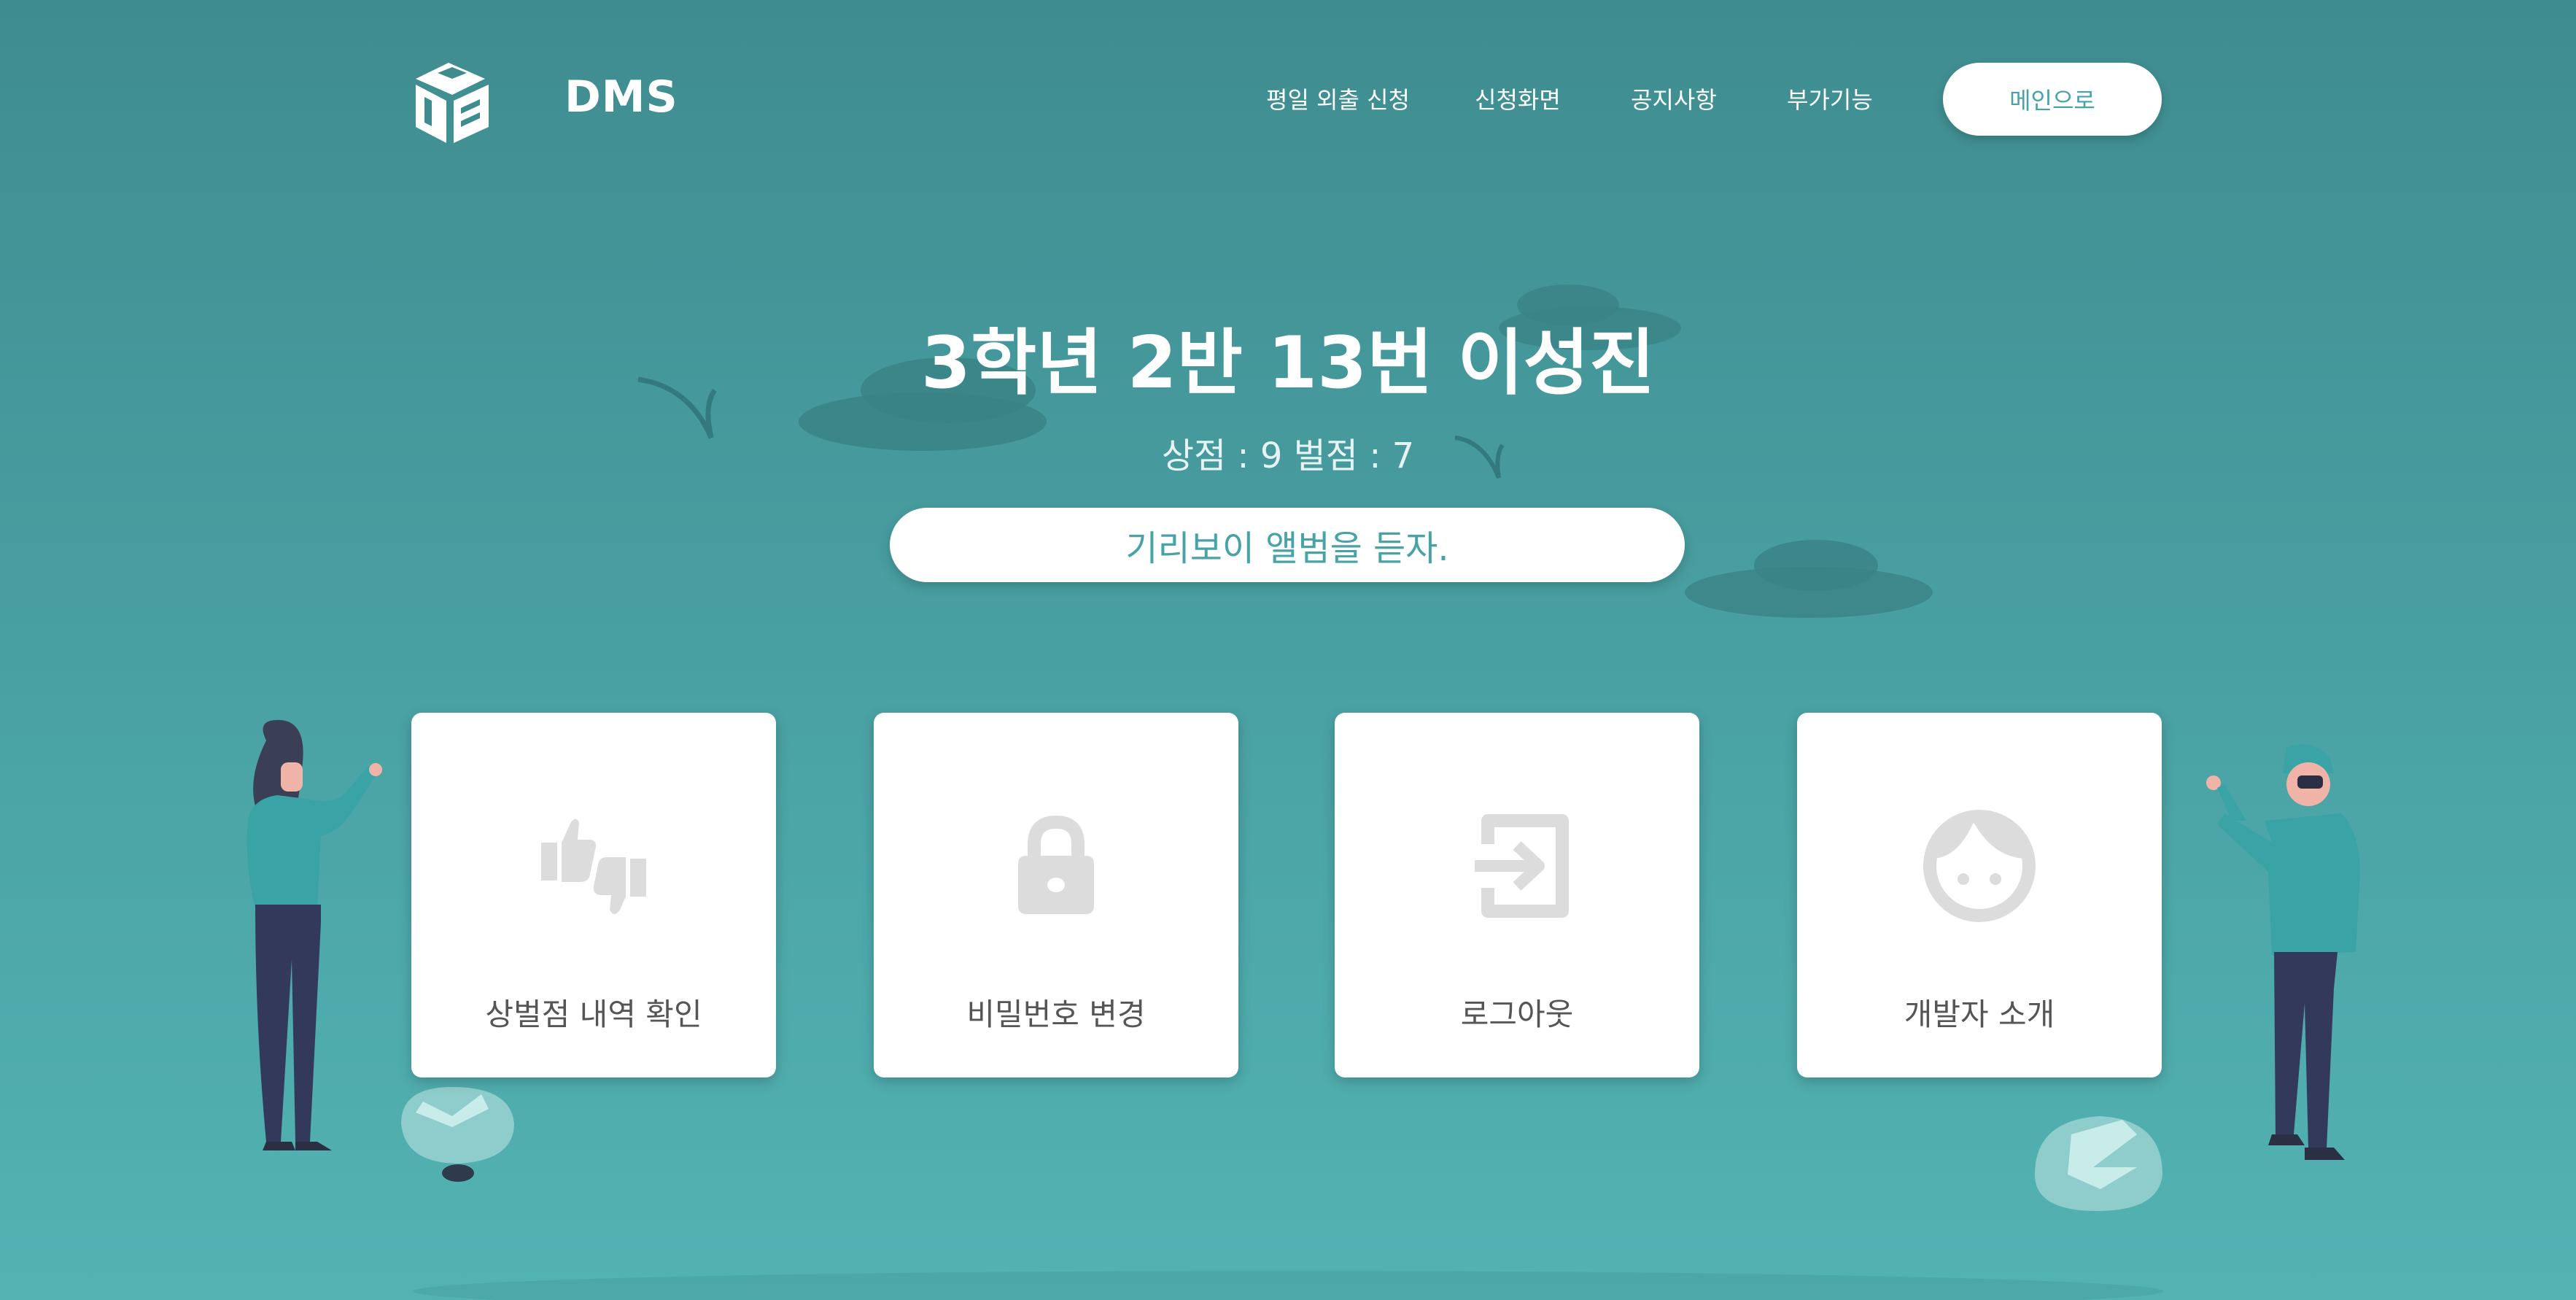  I want to click on nav-extra-features: 부가기능, so click(1830, 98).